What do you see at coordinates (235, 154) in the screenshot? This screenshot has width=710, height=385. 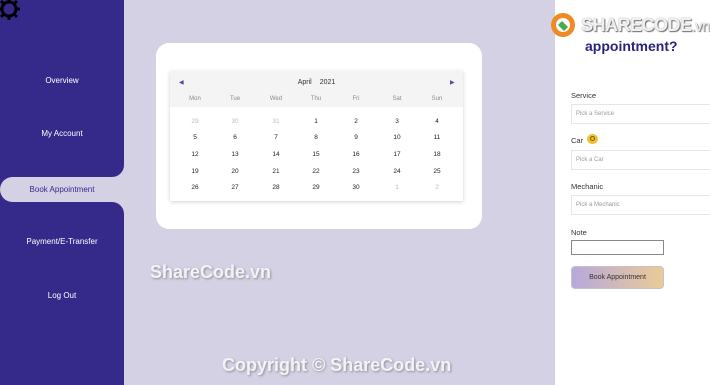 I see `calendar-day: 13` at bounding box center [235, 154].